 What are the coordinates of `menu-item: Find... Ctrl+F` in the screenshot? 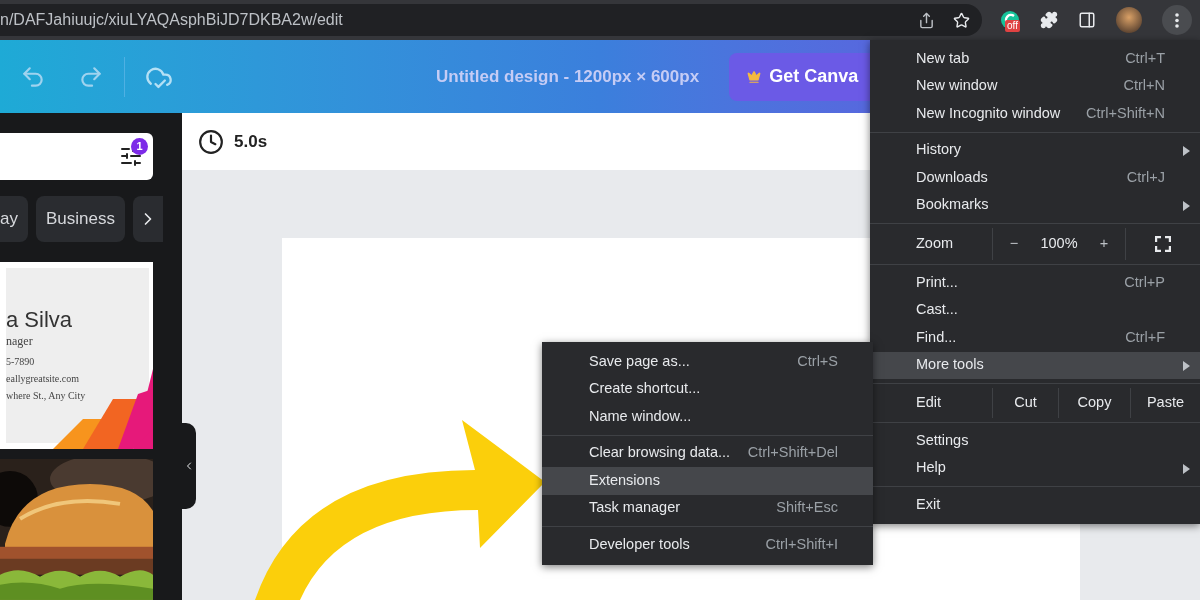 It's located at (1035, 338).